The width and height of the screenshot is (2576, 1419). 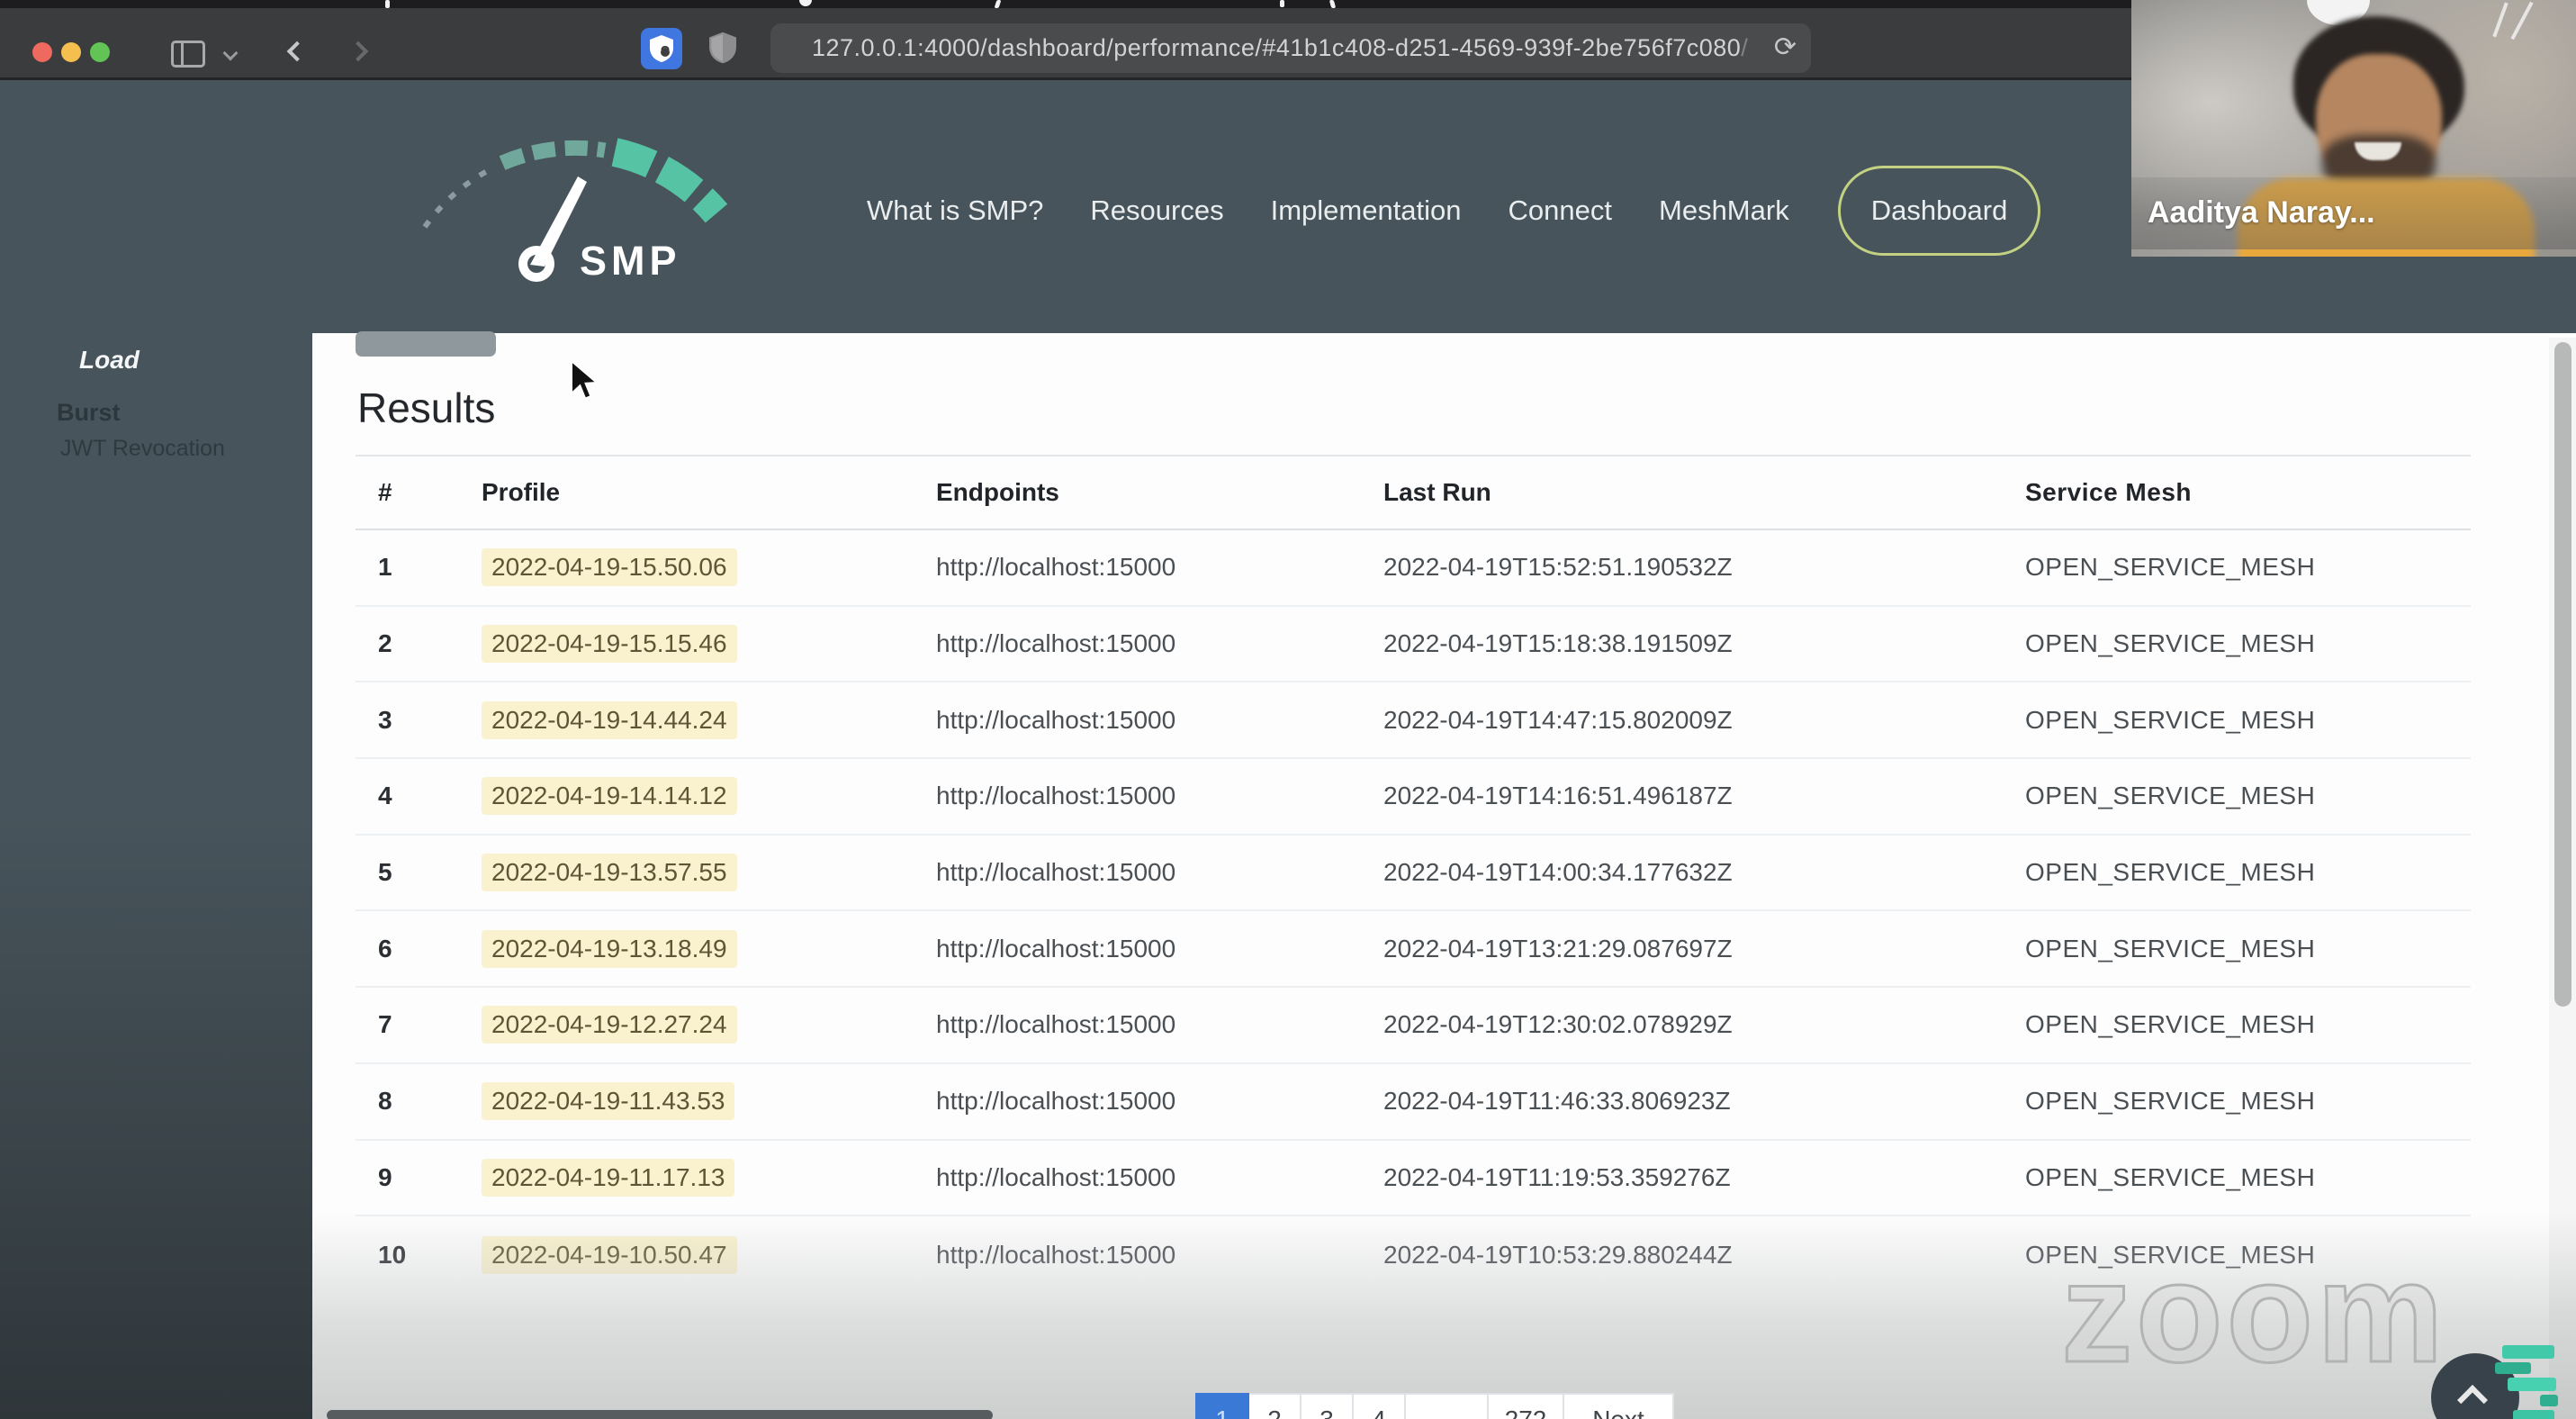 I want to click on row-profile: 2022-04-19-15.15.46, so click(x=709, y=644).